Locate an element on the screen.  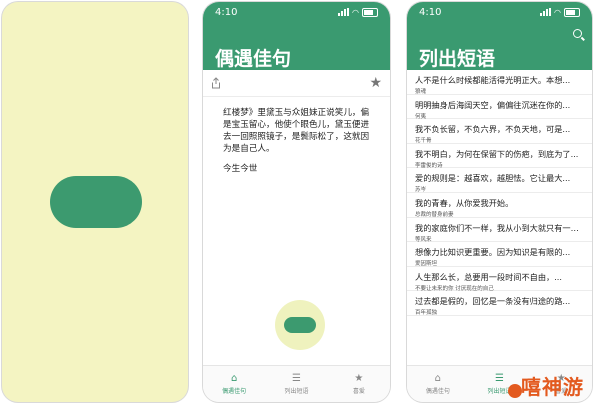
watermark-logo is located at coordinates (515, 391).